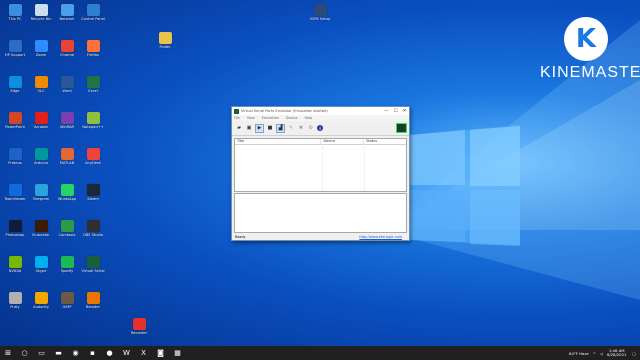  I want to click on play-icon: ▶, so click(259, 128).